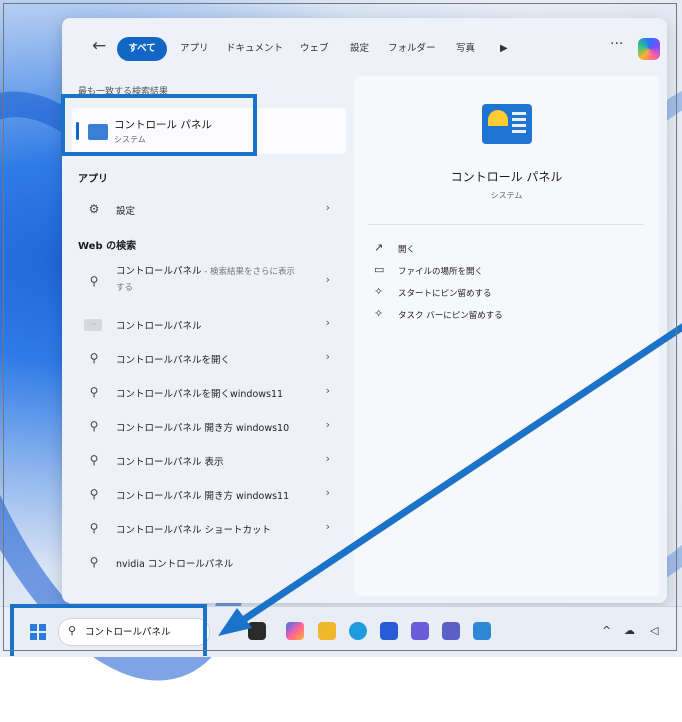  Describe the element at coordinates (359, 49) in the screenshot. I see `tab-settings: 設定` at that location.